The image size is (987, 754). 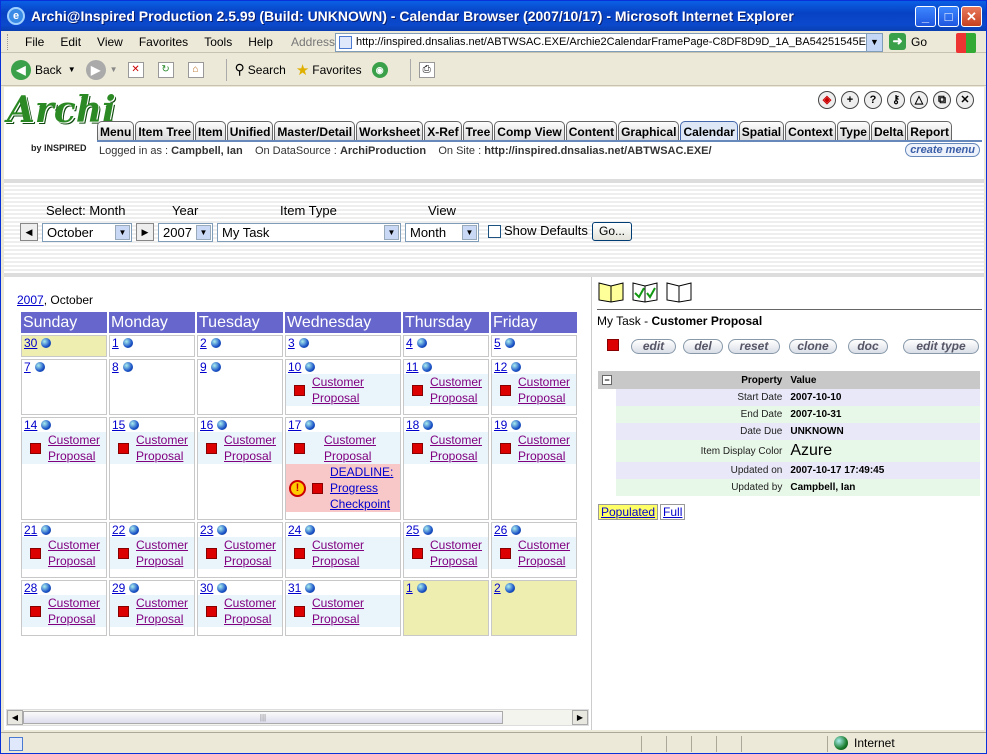 I want to click on day-number: 14, so click(x=29, y=425).